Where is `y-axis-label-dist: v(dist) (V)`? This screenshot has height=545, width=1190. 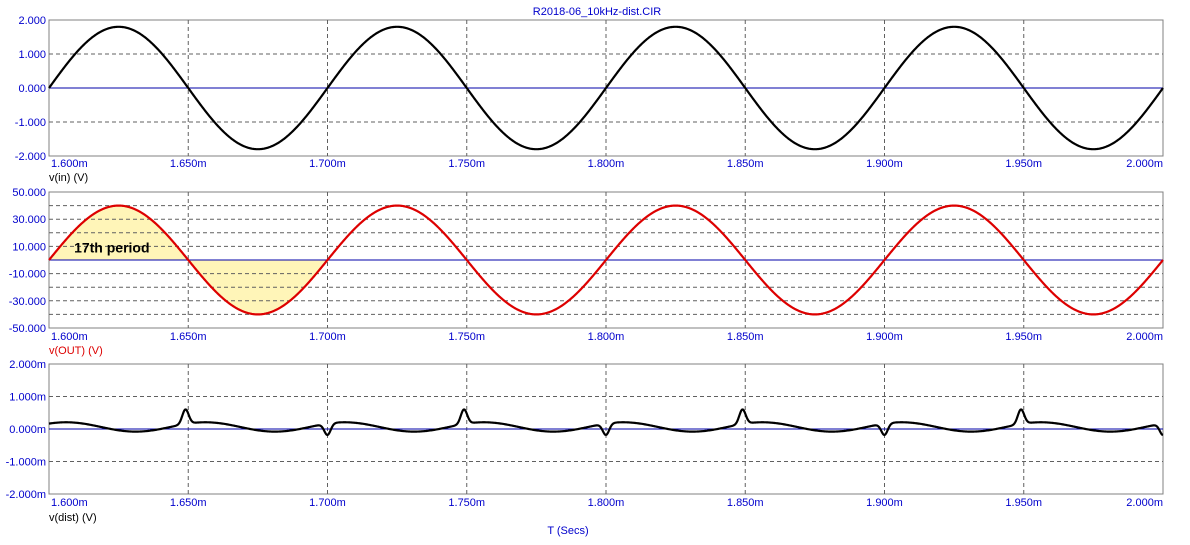
y-axis-label-dist: v(dist) (V) is located at coordinates (73, 518).